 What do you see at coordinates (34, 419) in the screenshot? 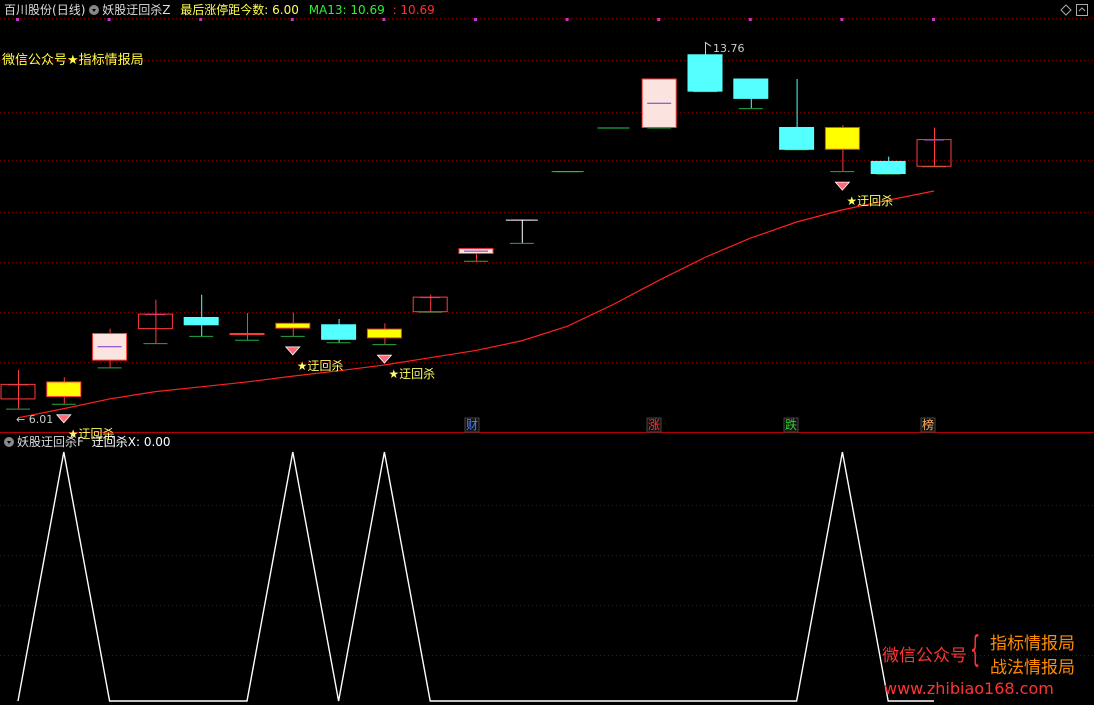
I see `low-price-label: ← 6.01` at bounding box center [34, 419].